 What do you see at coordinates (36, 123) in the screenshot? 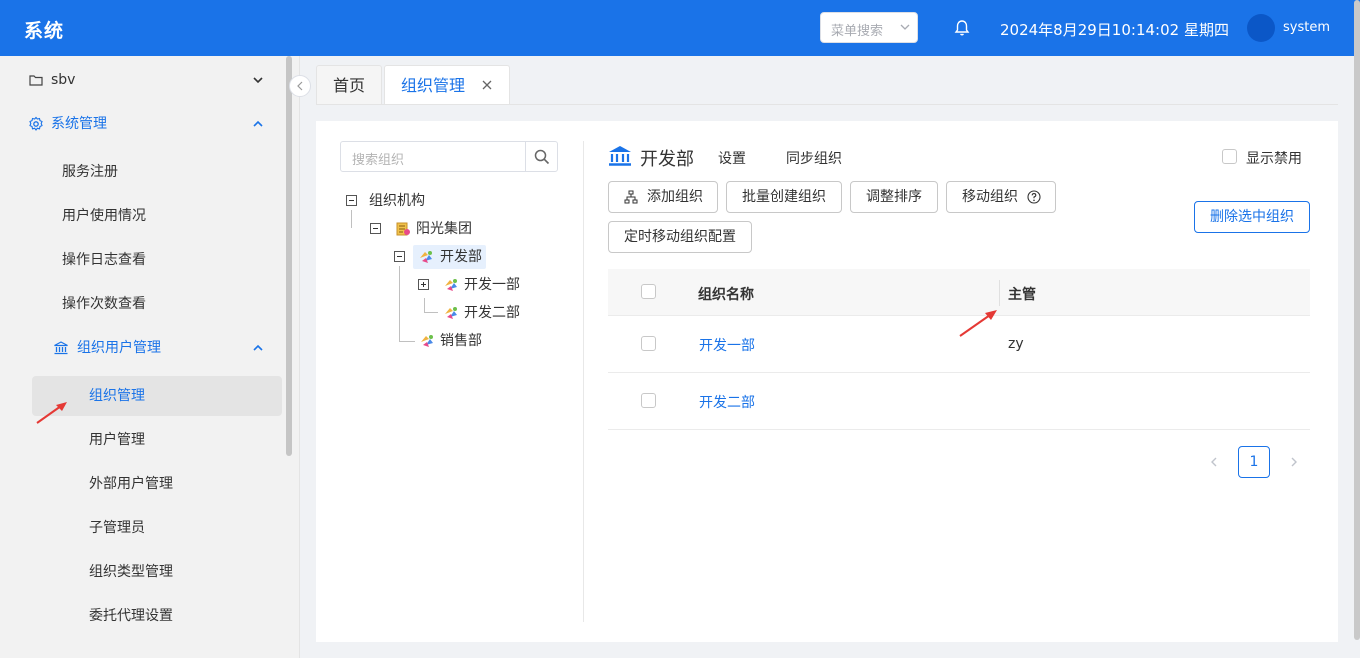
I see `gear-icon` at bounding box center [36, 123].